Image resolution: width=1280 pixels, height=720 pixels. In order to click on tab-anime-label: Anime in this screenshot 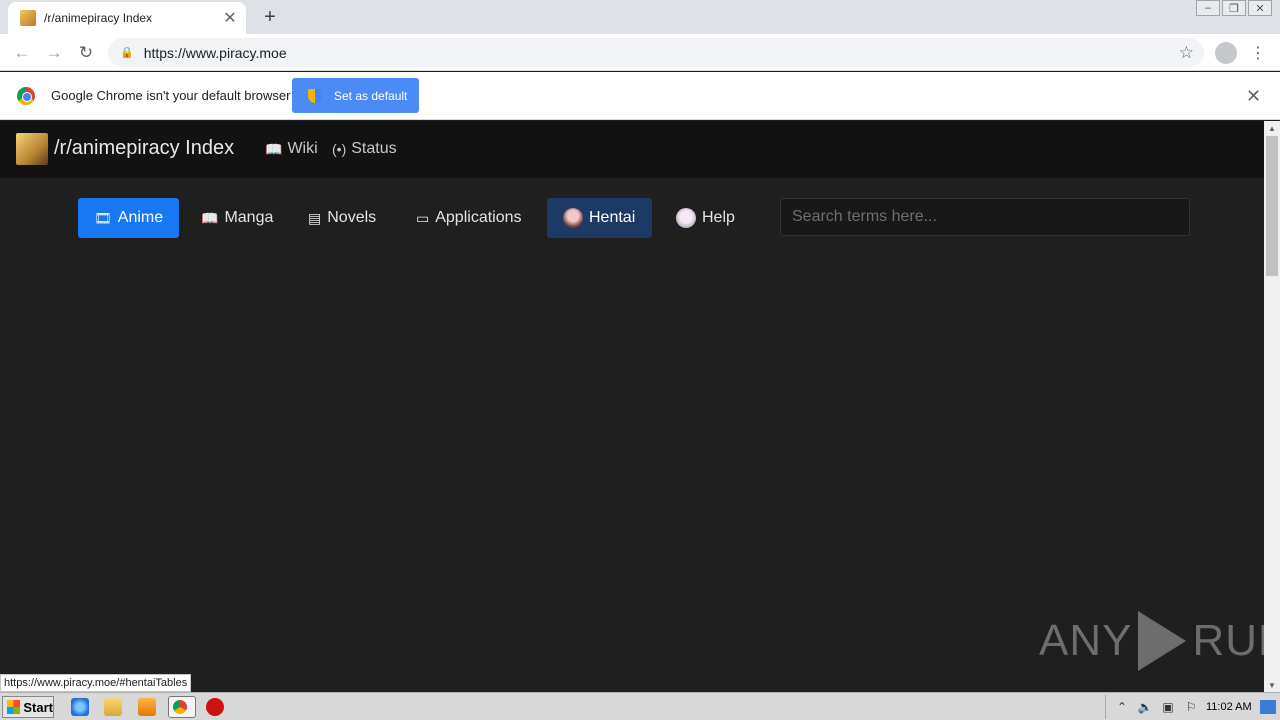, I will do `click(140, 217)`.